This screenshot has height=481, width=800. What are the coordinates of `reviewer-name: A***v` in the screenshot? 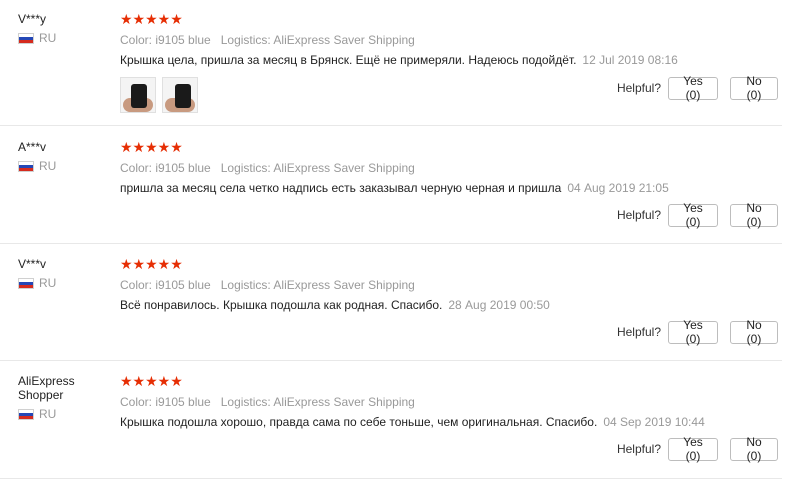 It's located at (32, 147).